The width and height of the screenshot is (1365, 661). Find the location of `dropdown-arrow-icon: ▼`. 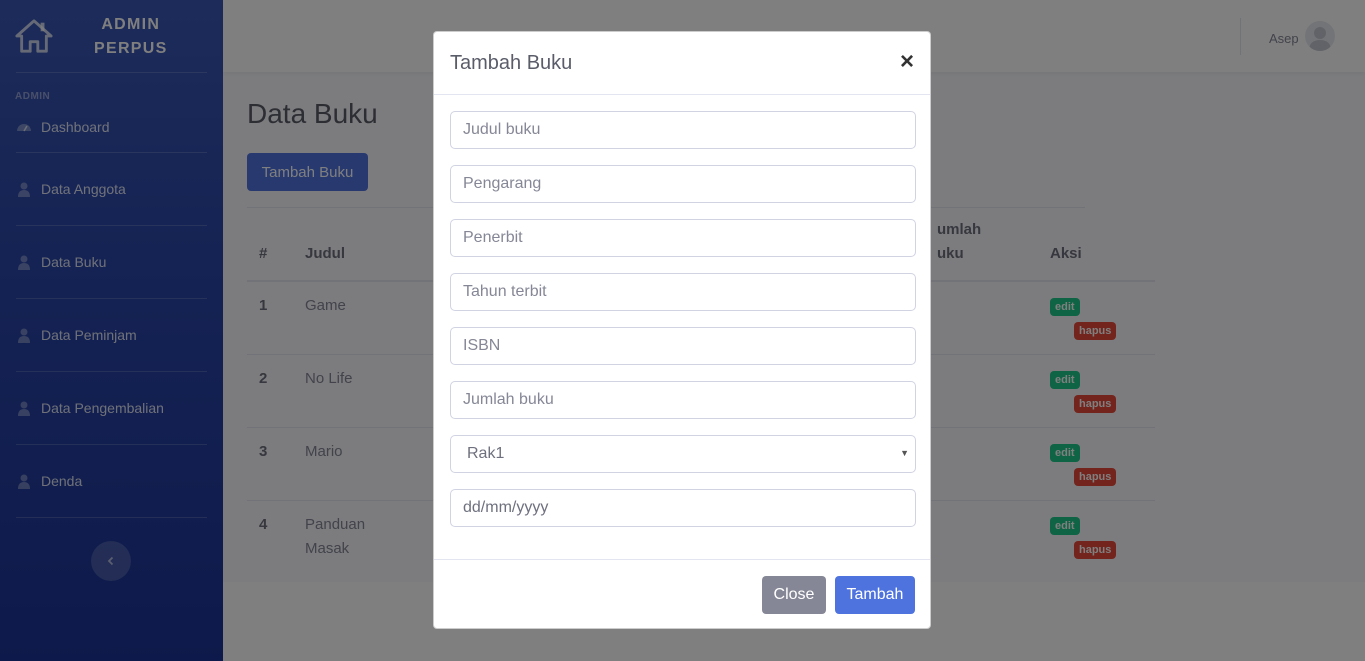

dropdown-arrow-icon: ▼ is located at coordinates (904, 453).